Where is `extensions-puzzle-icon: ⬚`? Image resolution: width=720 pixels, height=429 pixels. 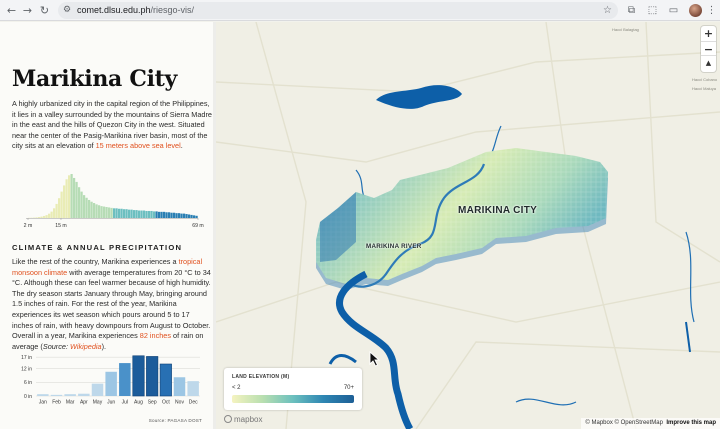
extensions-puzzle-icon: ⬚ is located at coordinates (652, 10).